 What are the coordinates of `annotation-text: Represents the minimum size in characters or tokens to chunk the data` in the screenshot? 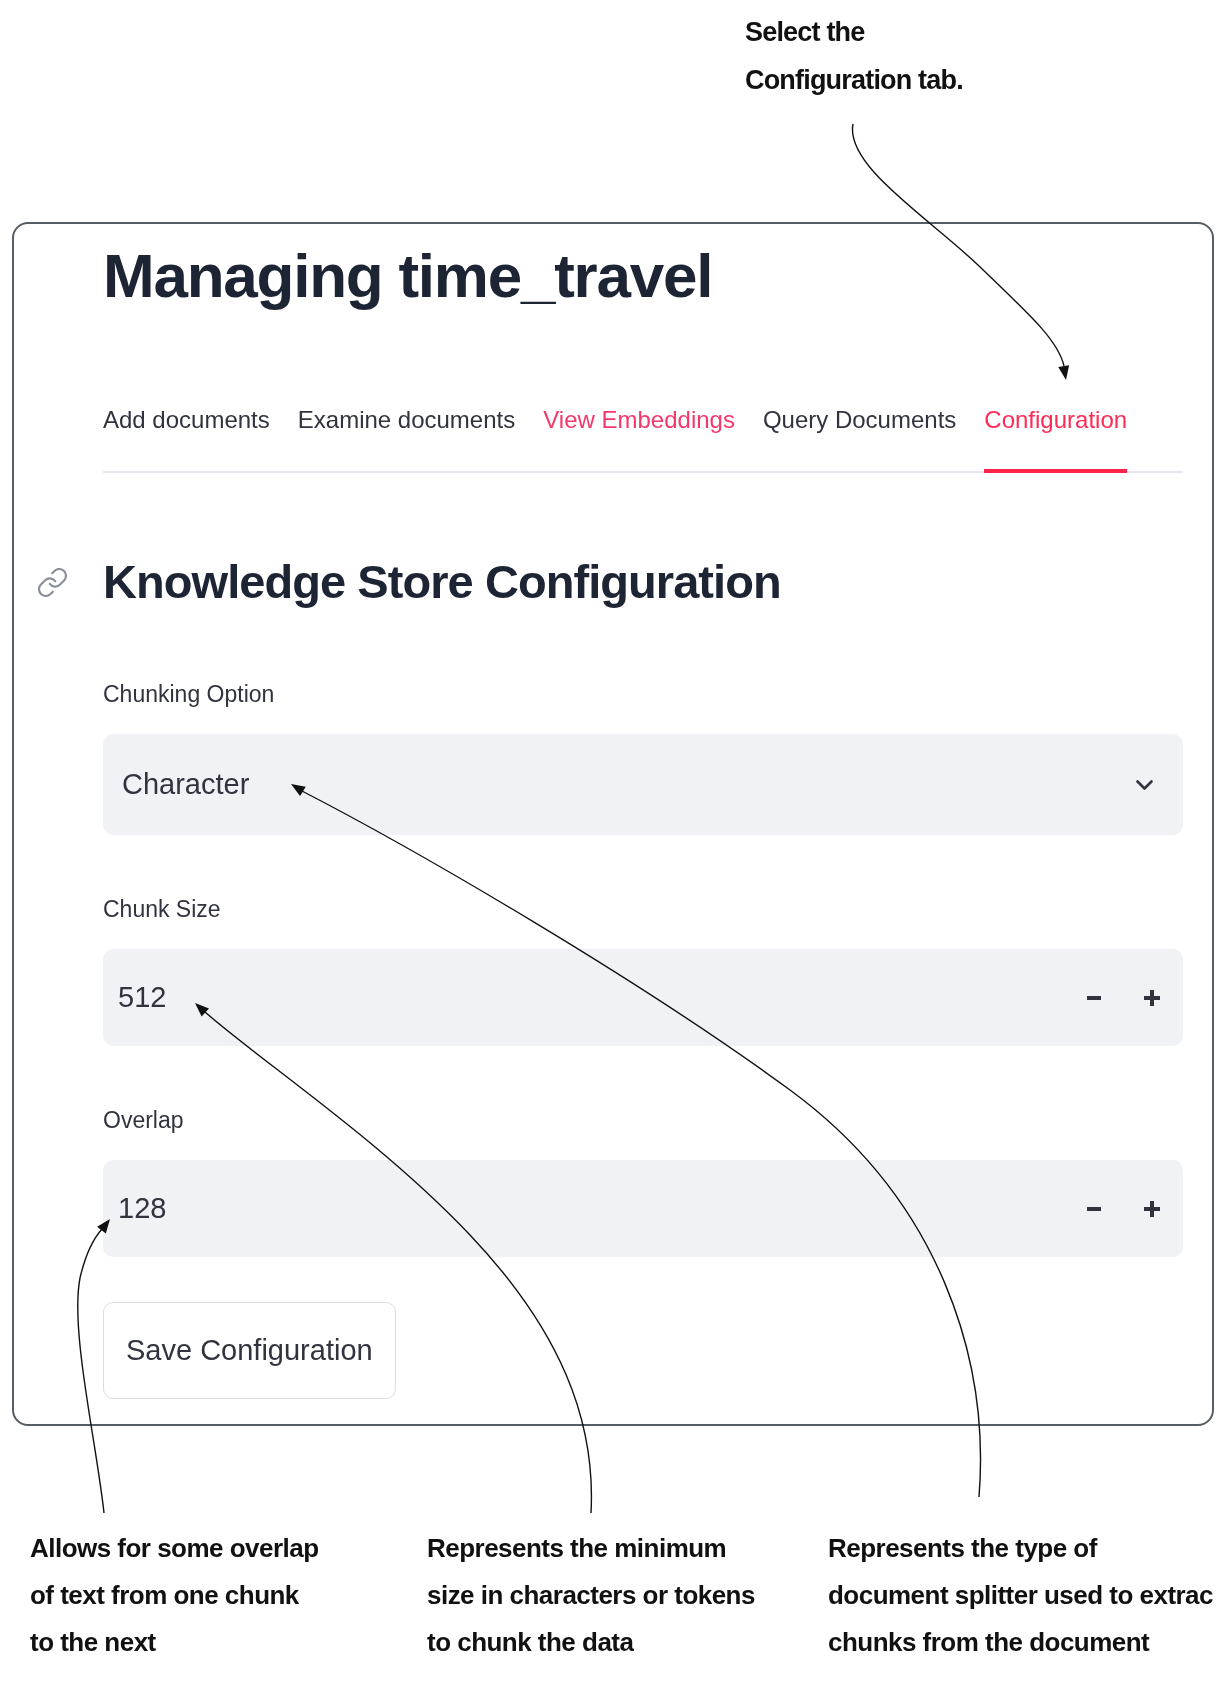 It's located at (591, 1595).